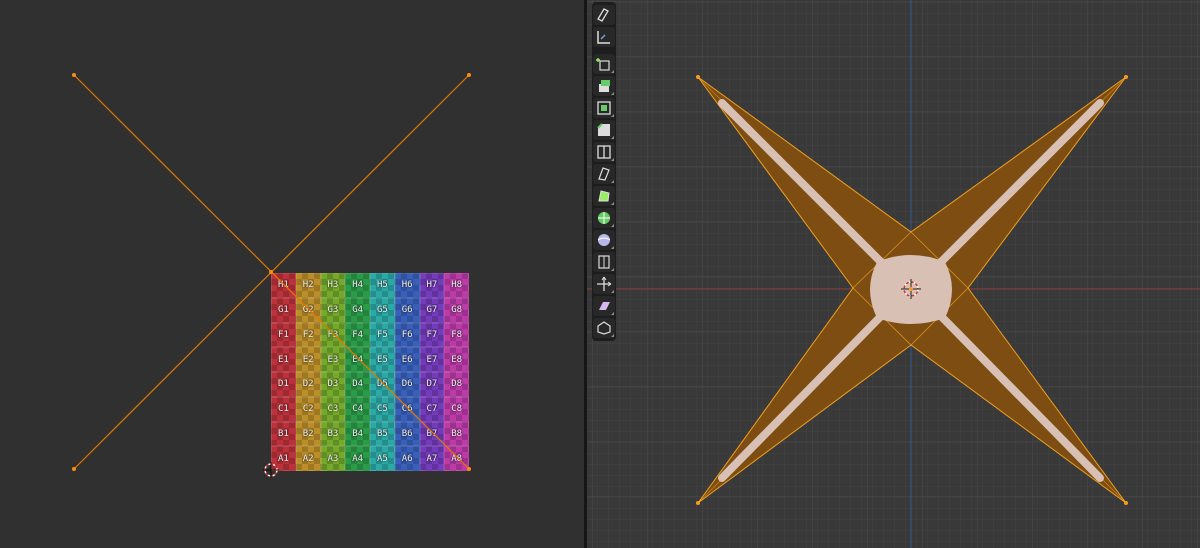 The width and height of the screenshot is (1200, 548). I want to click on measure-tool, so click(604, 37).